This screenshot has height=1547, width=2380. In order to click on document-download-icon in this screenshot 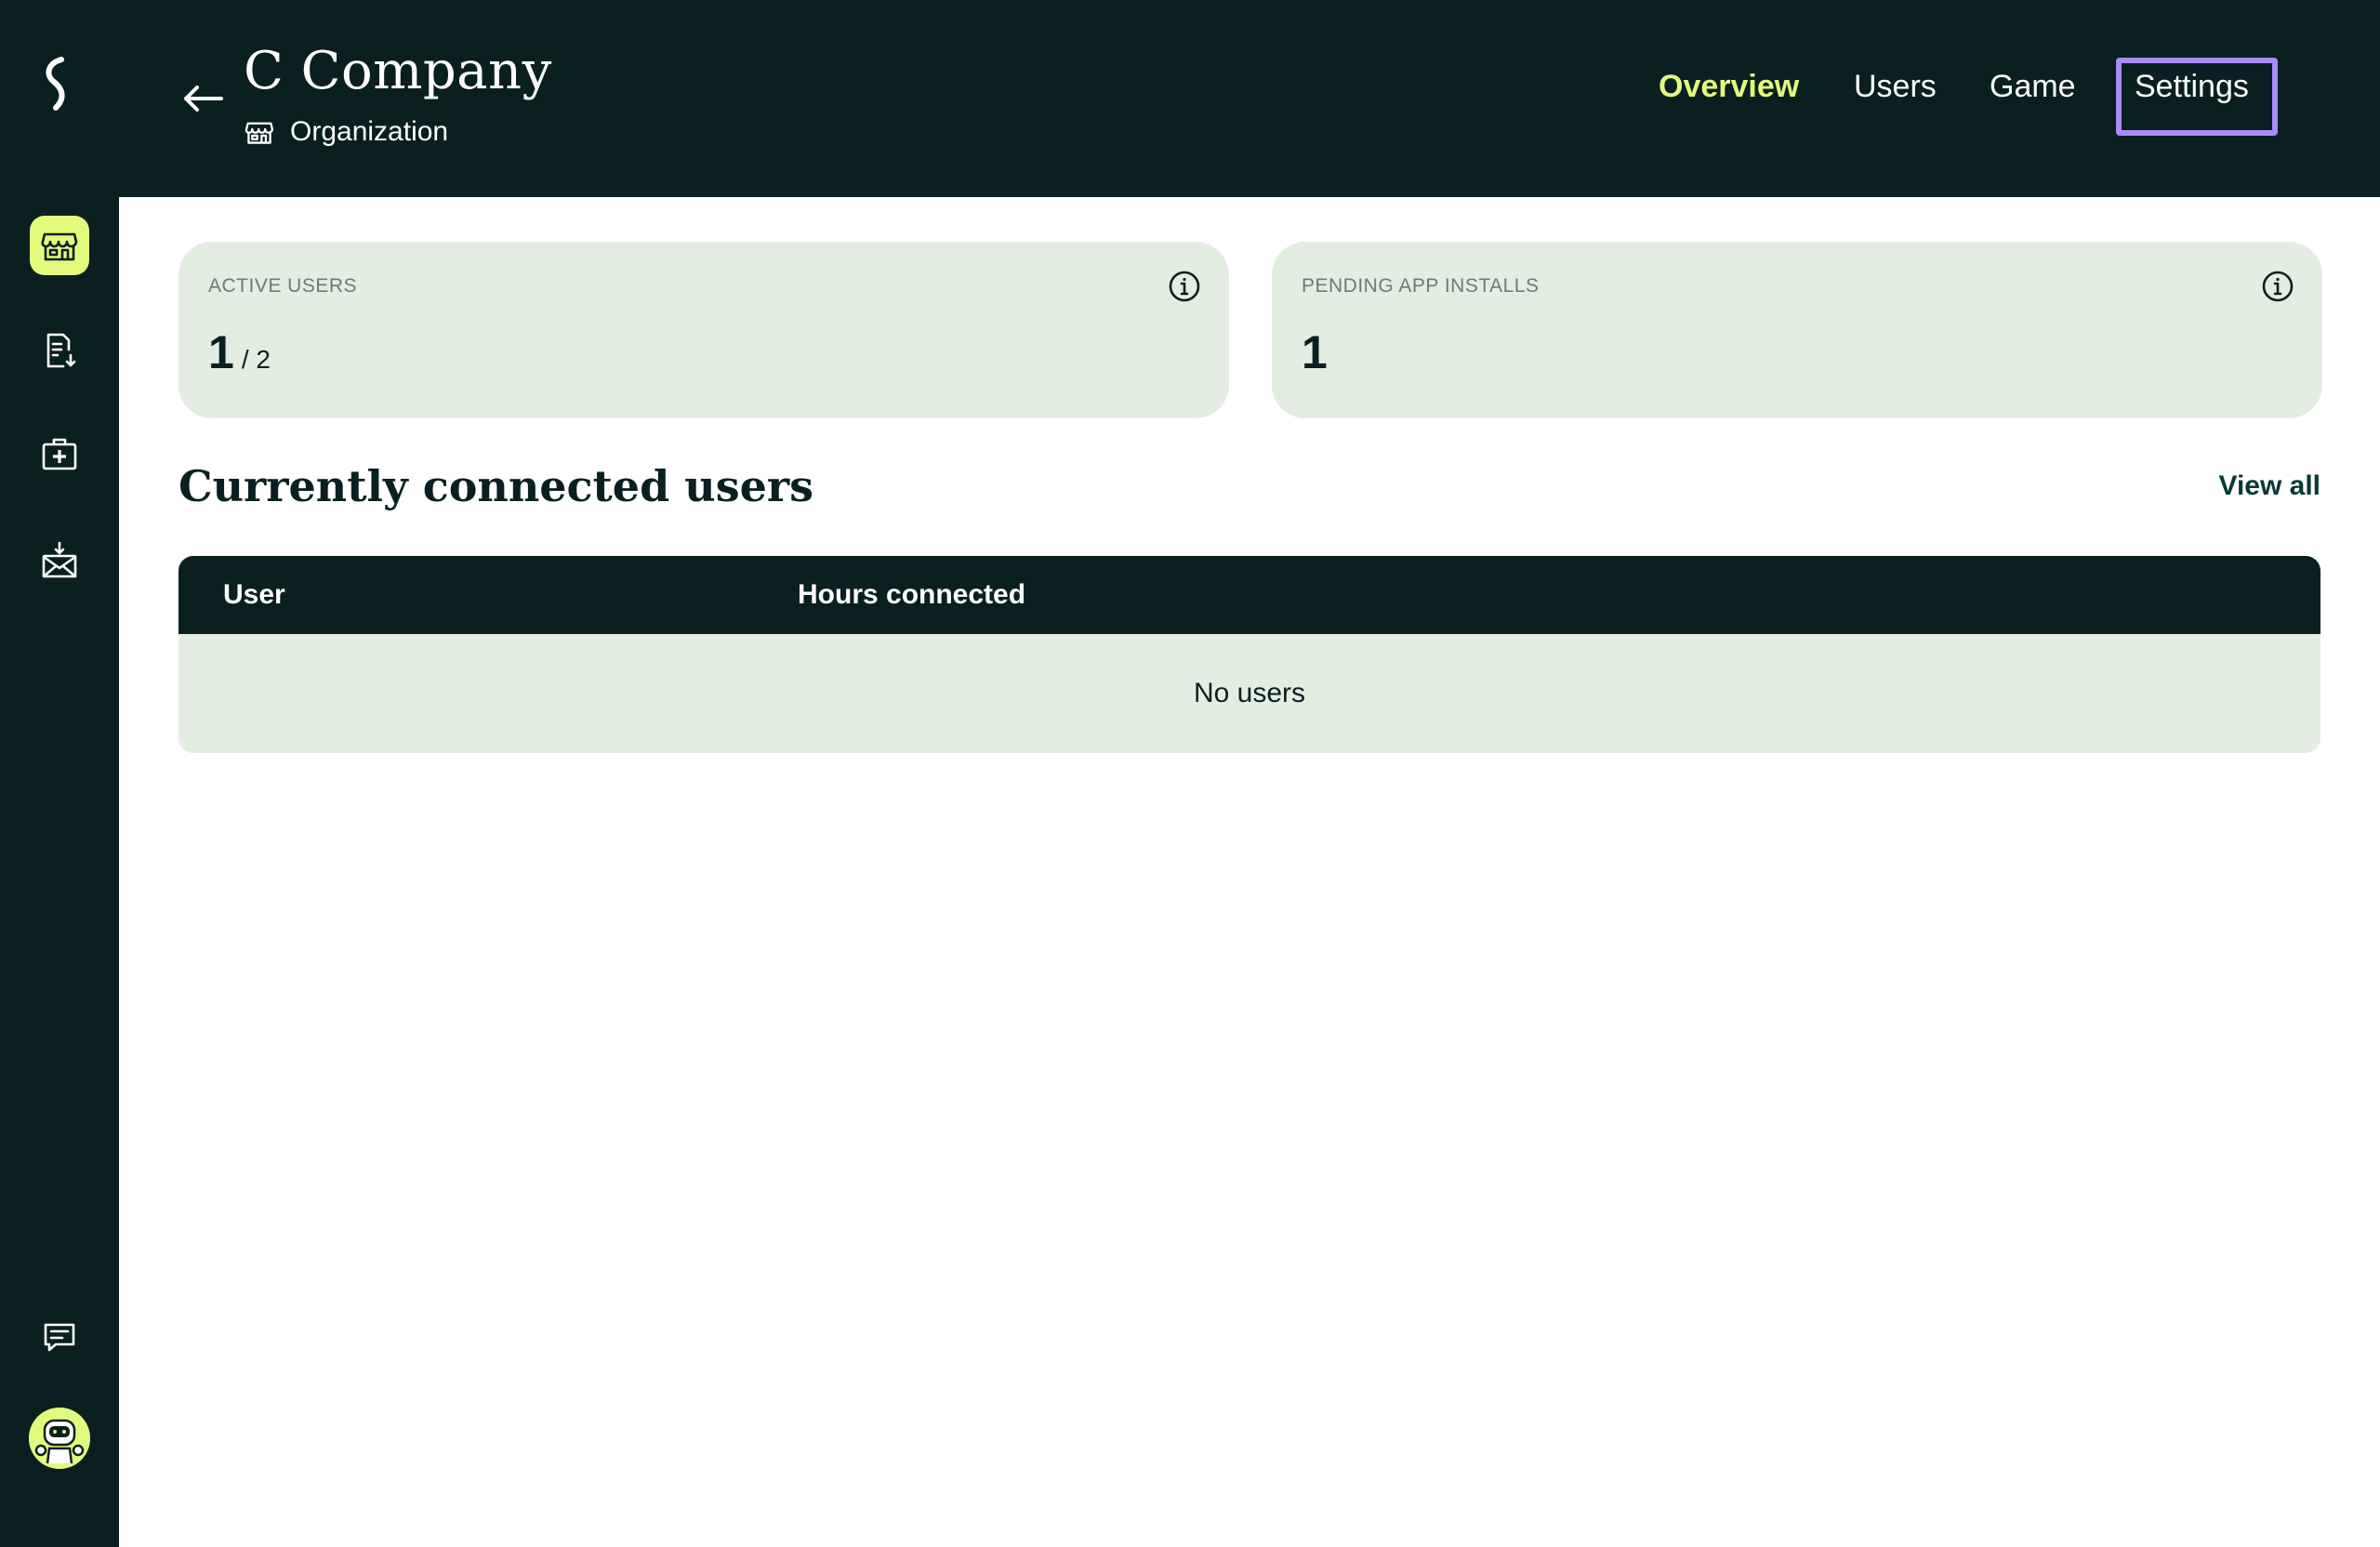, I will do `click(61, 350)`.